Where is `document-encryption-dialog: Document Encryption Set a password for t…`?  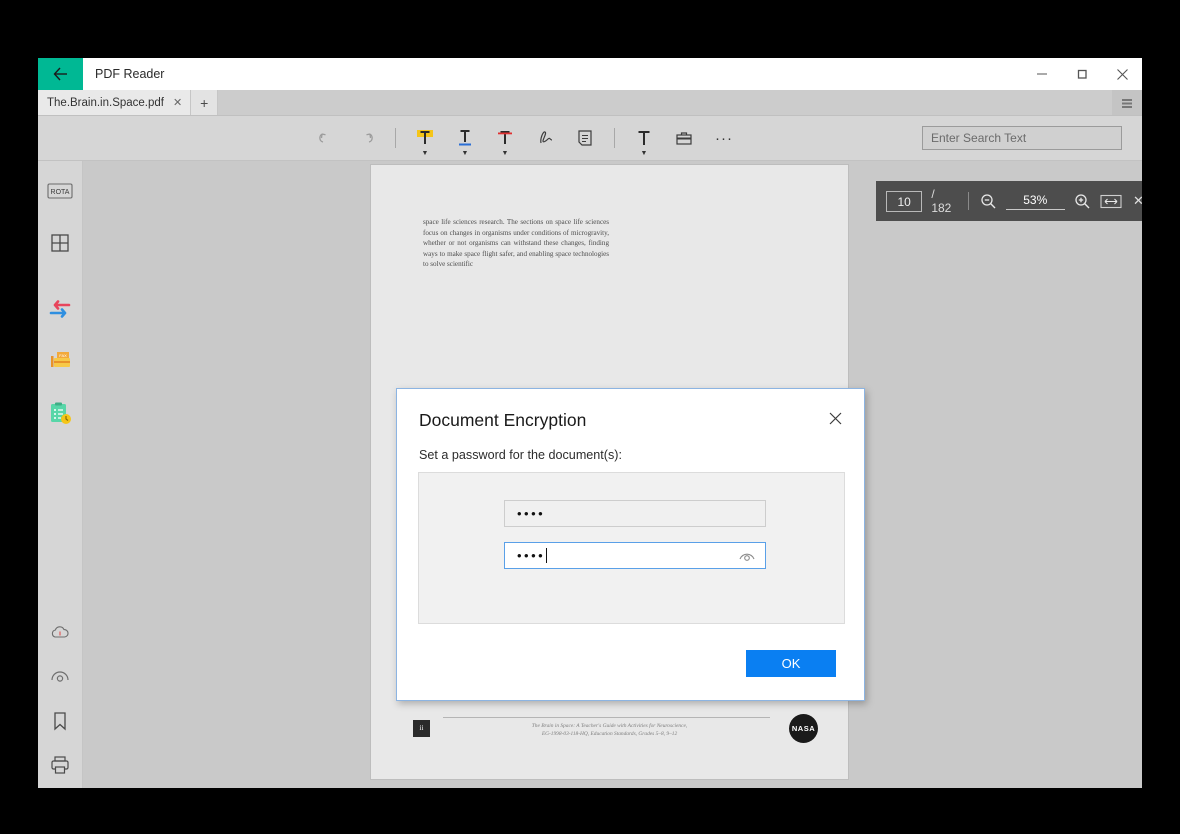
document-encryption-dialog: Document Encryption Set a password for t… is located at coordinates (630, 544).